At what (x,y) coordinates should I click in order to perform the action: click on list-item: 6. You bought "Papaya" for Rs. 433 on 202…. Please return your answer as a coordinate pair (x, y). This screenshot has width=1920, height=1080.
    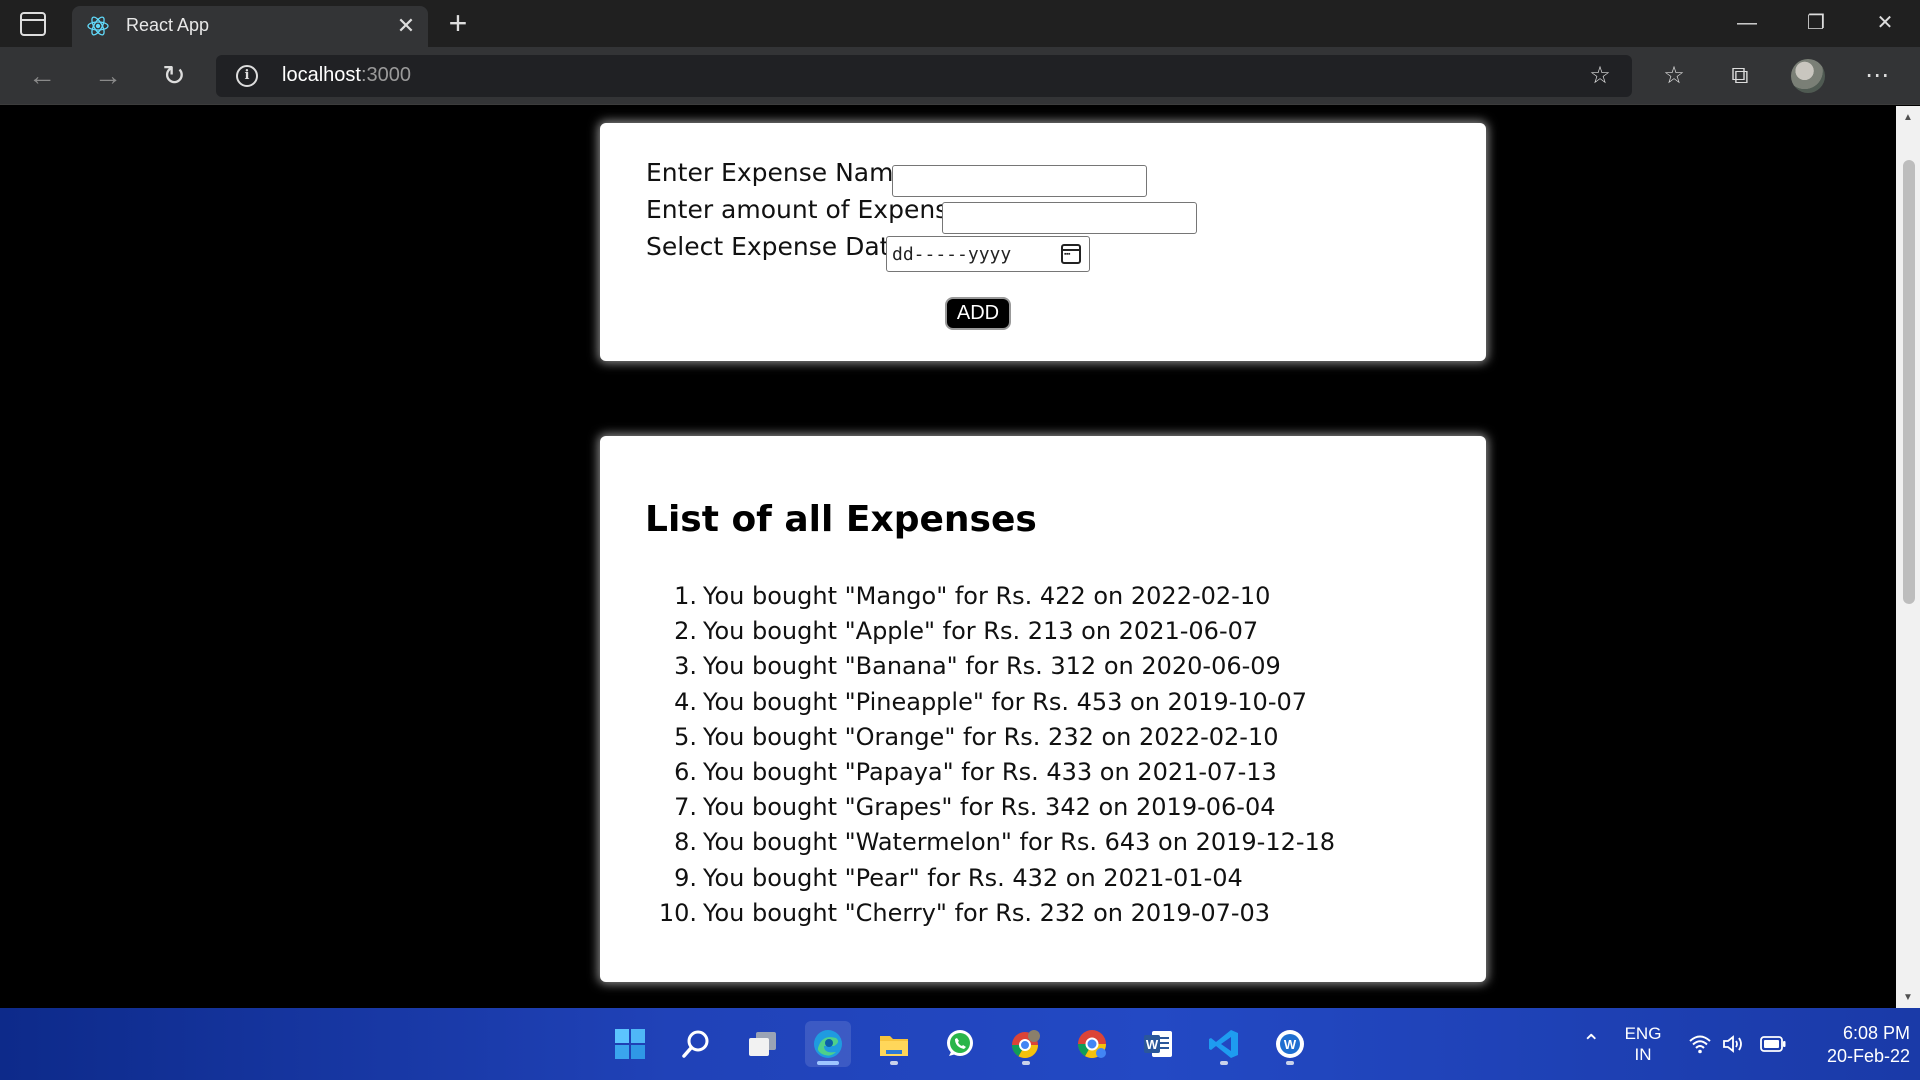
    Looking at the image, I should click on (975, 771).